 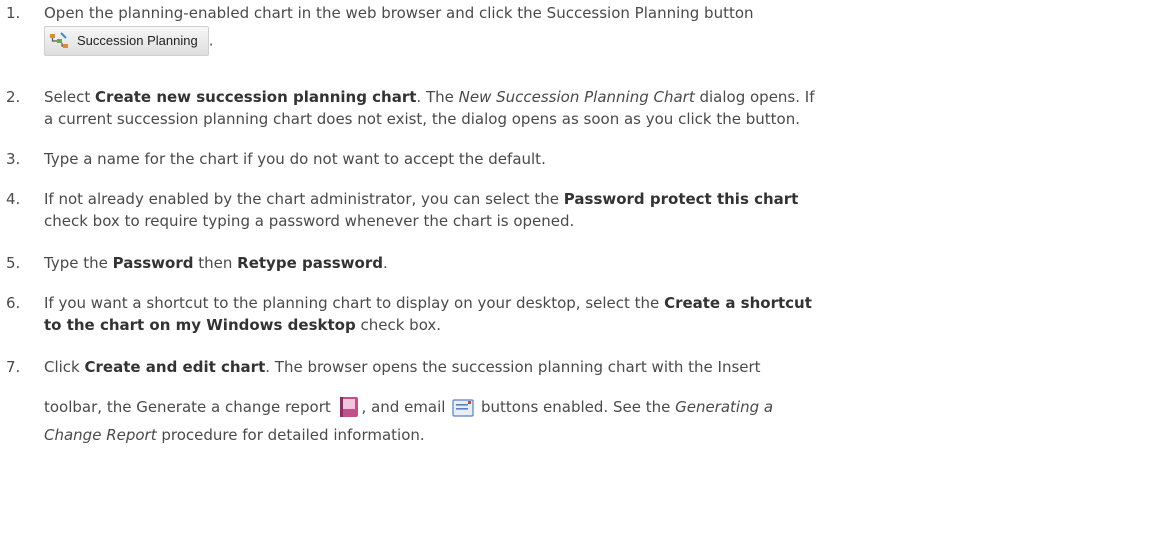 I want to click on step-number: 1., so click(x=13, y=13).